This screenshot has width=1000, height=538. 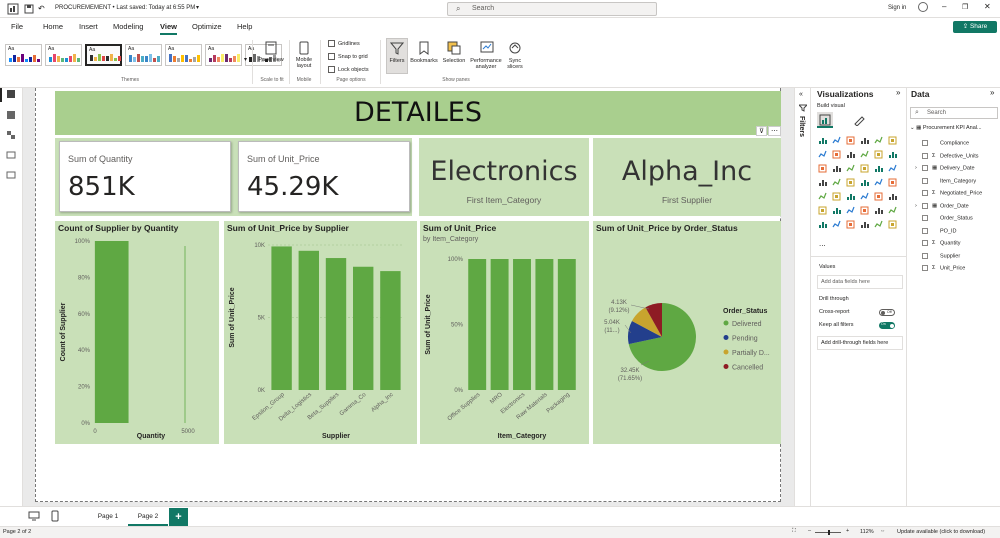 I want to click on chevron-down-icon: ▾, so click(x=197, y=7).